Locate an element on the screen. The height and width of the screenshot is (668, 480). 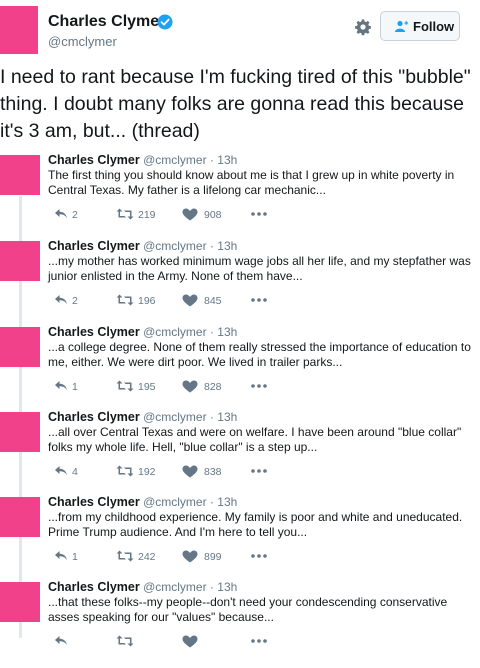
reply-count: 4 is located at coordinates (75, 472).